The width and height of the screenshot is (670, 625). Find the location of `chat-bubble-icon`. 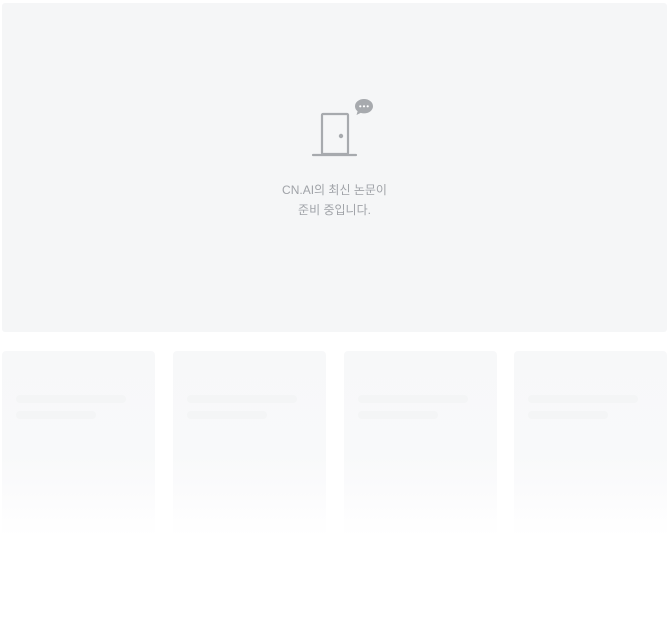

chat-bubble-icon is located at coordinates (363, 107).